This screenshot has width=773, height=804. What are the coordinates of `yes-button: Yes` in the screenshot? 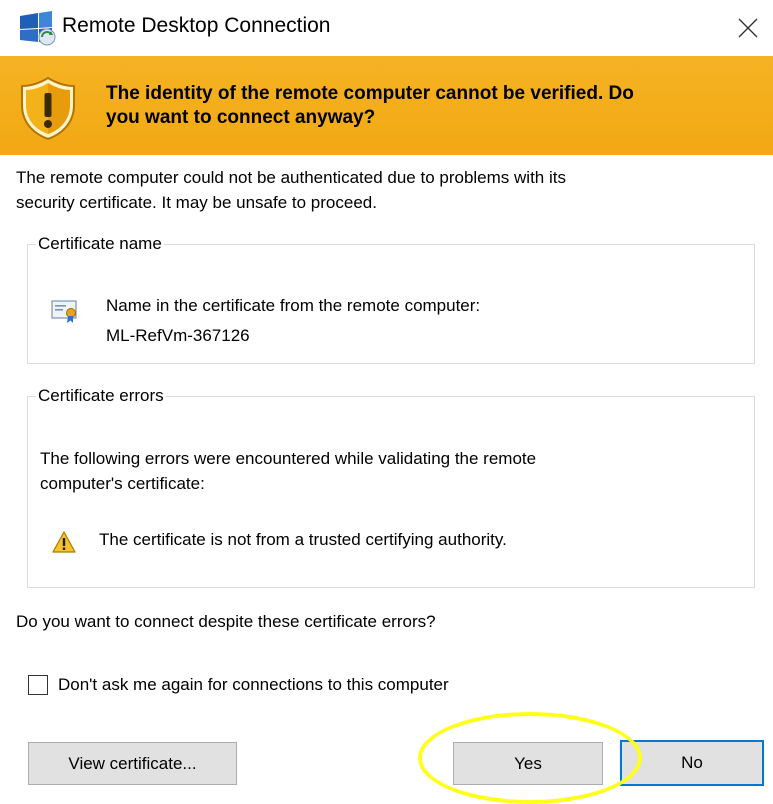 It's located at (528, 763).